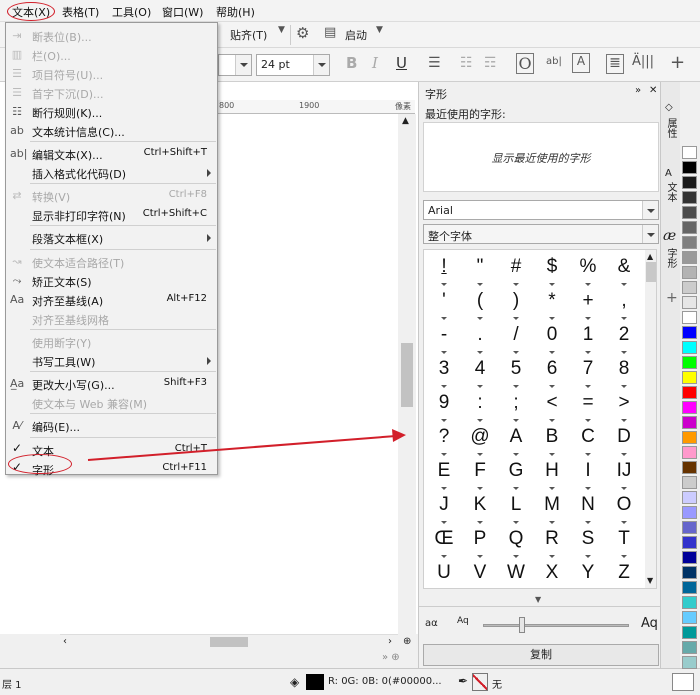 The image size is (700, 695). What do you see at coordinates (235, 12) in the screenshot?
I see `menu-help: 帮助(H)` at bounding box center [235, 12].